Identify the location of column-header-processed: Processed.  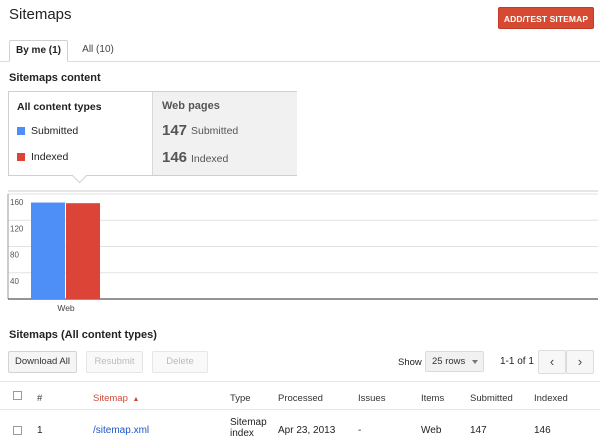
(300, 398).